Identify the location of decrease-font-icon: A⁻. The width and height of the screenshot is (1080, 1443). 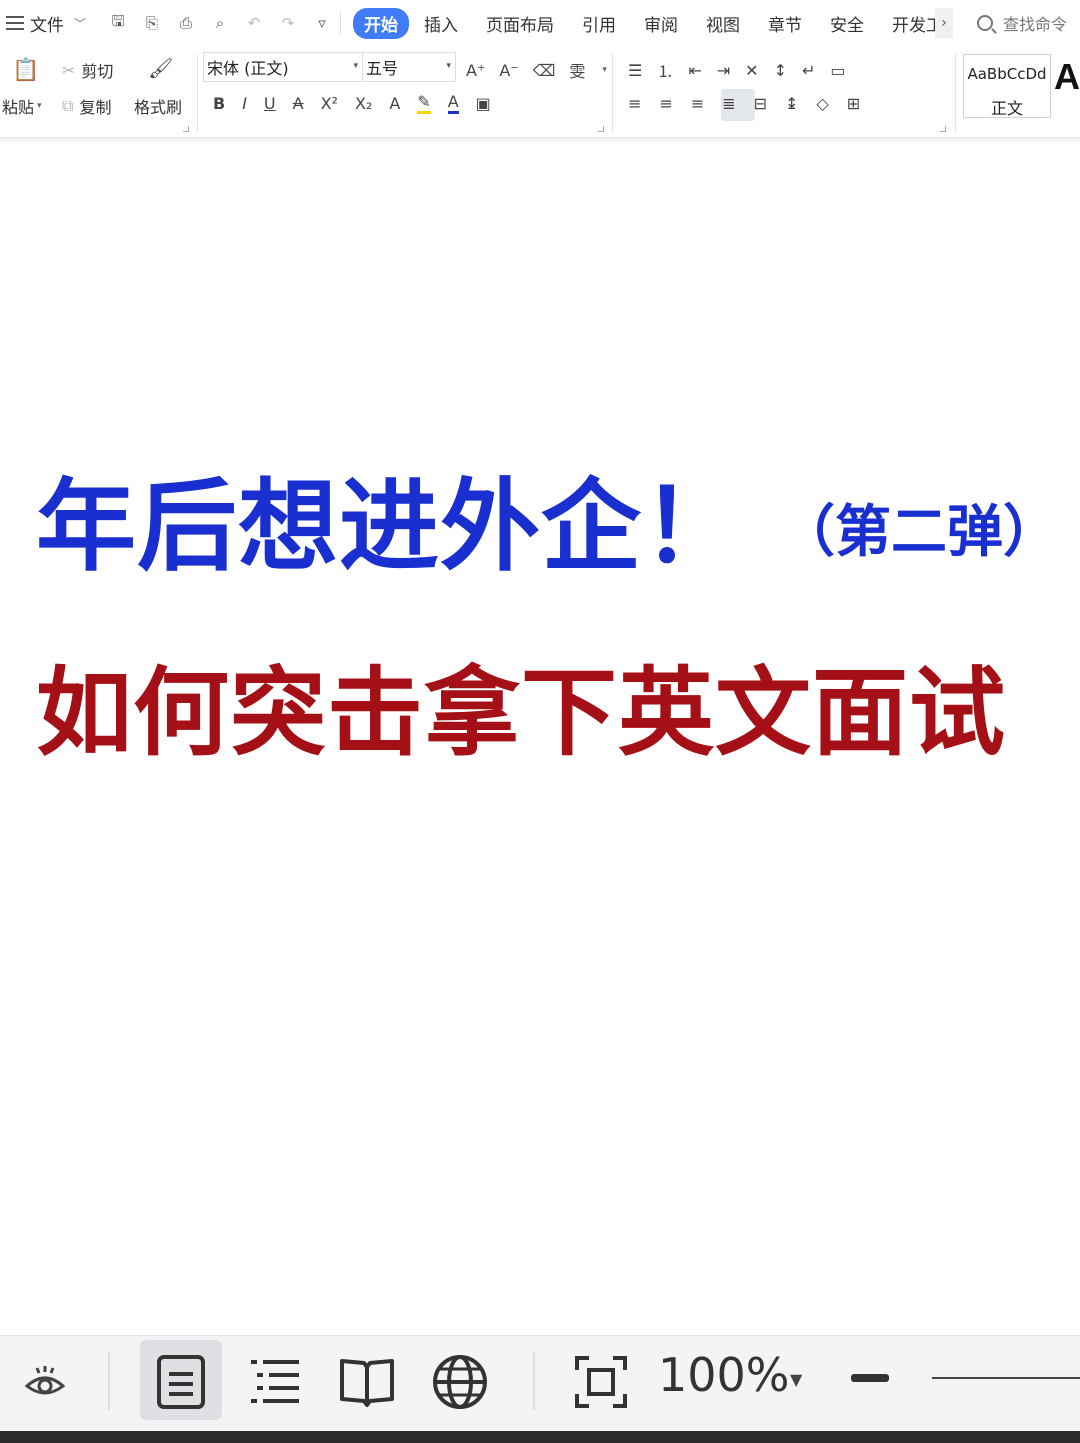
(508, 70).